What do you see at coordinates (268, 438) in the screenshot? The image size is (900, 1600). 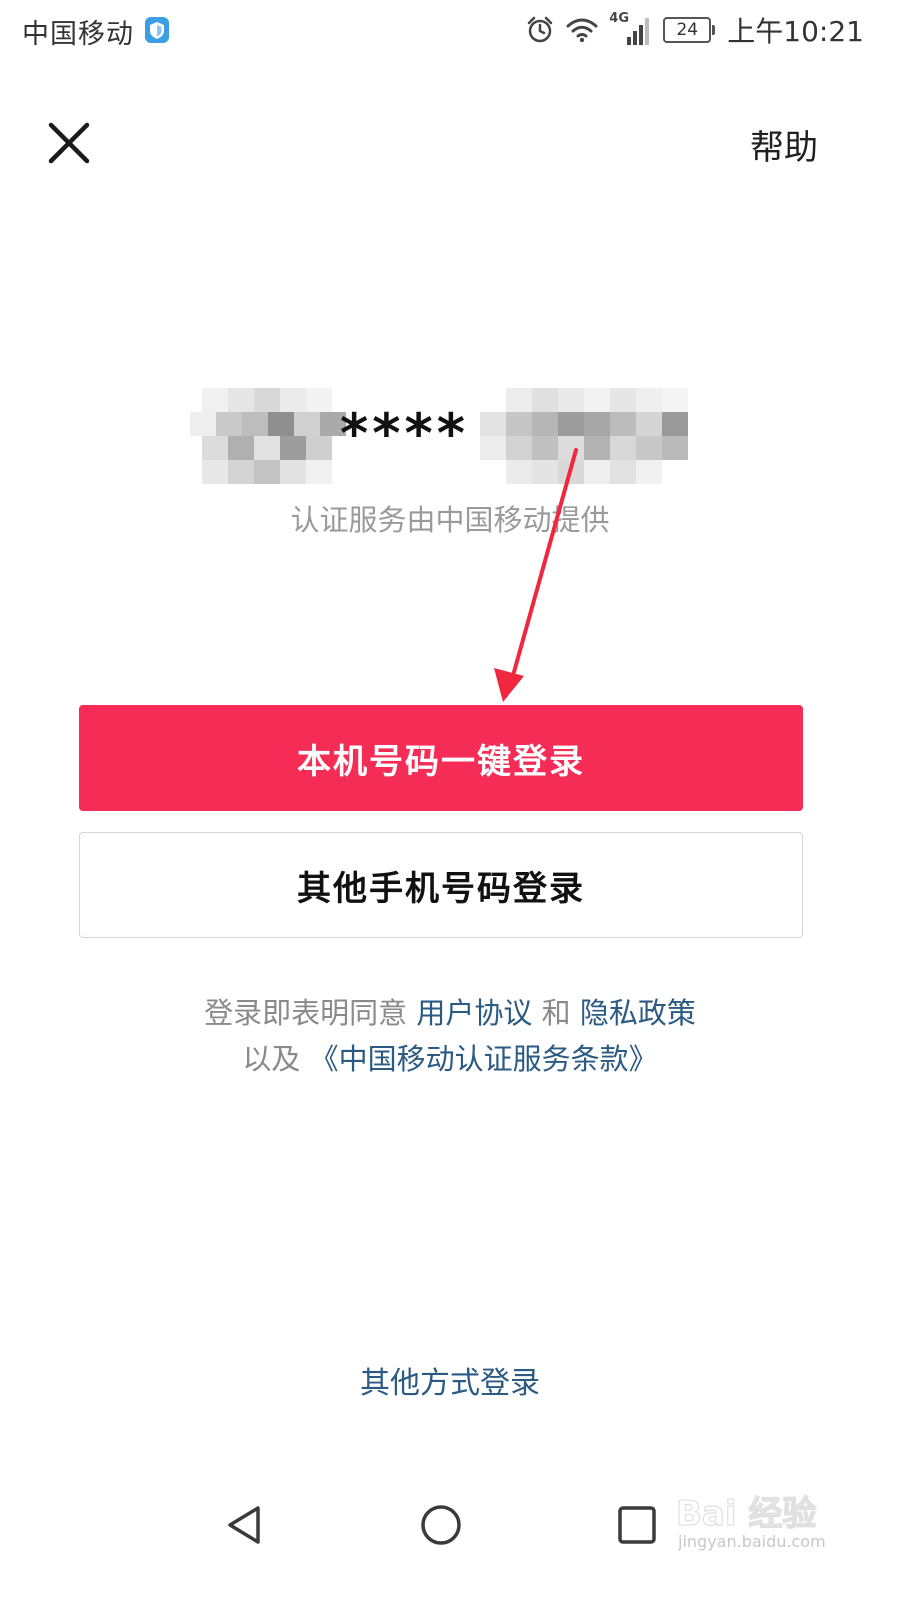 I see `pixelated-digits-left` at bounding box center [268, 438].